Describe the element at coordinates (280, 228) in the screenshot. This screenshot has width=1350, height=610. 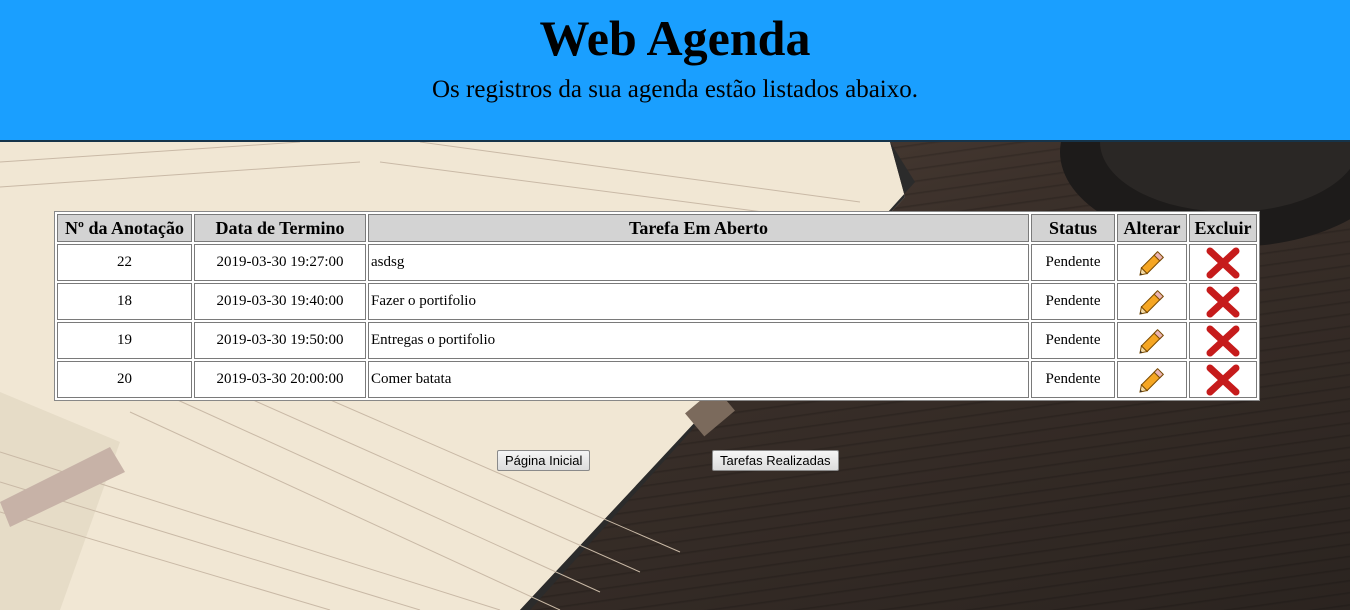
I see `col-header-date: Data de Termino` at that location.